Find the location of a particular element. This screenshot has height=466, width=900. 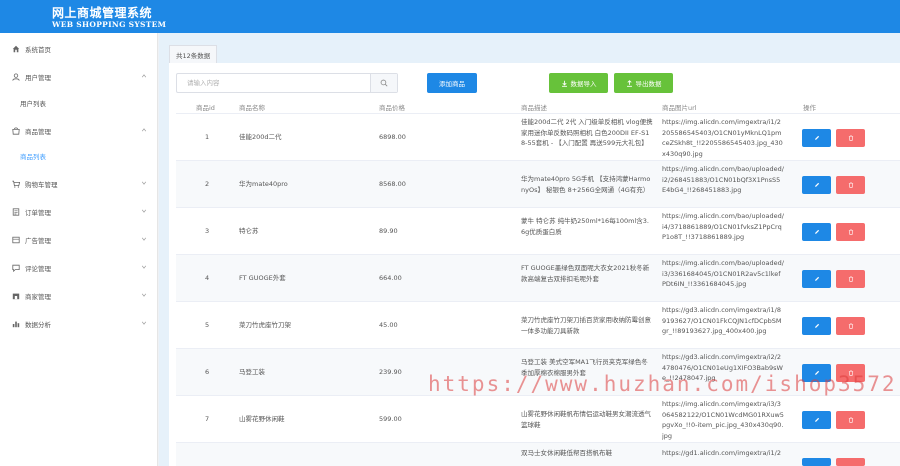

goods-desc: 蒙牛 特仑苏 纯牛奶250ml*16每100ml含3.6g优质蛋白质 is located at coordinates (585, 226).